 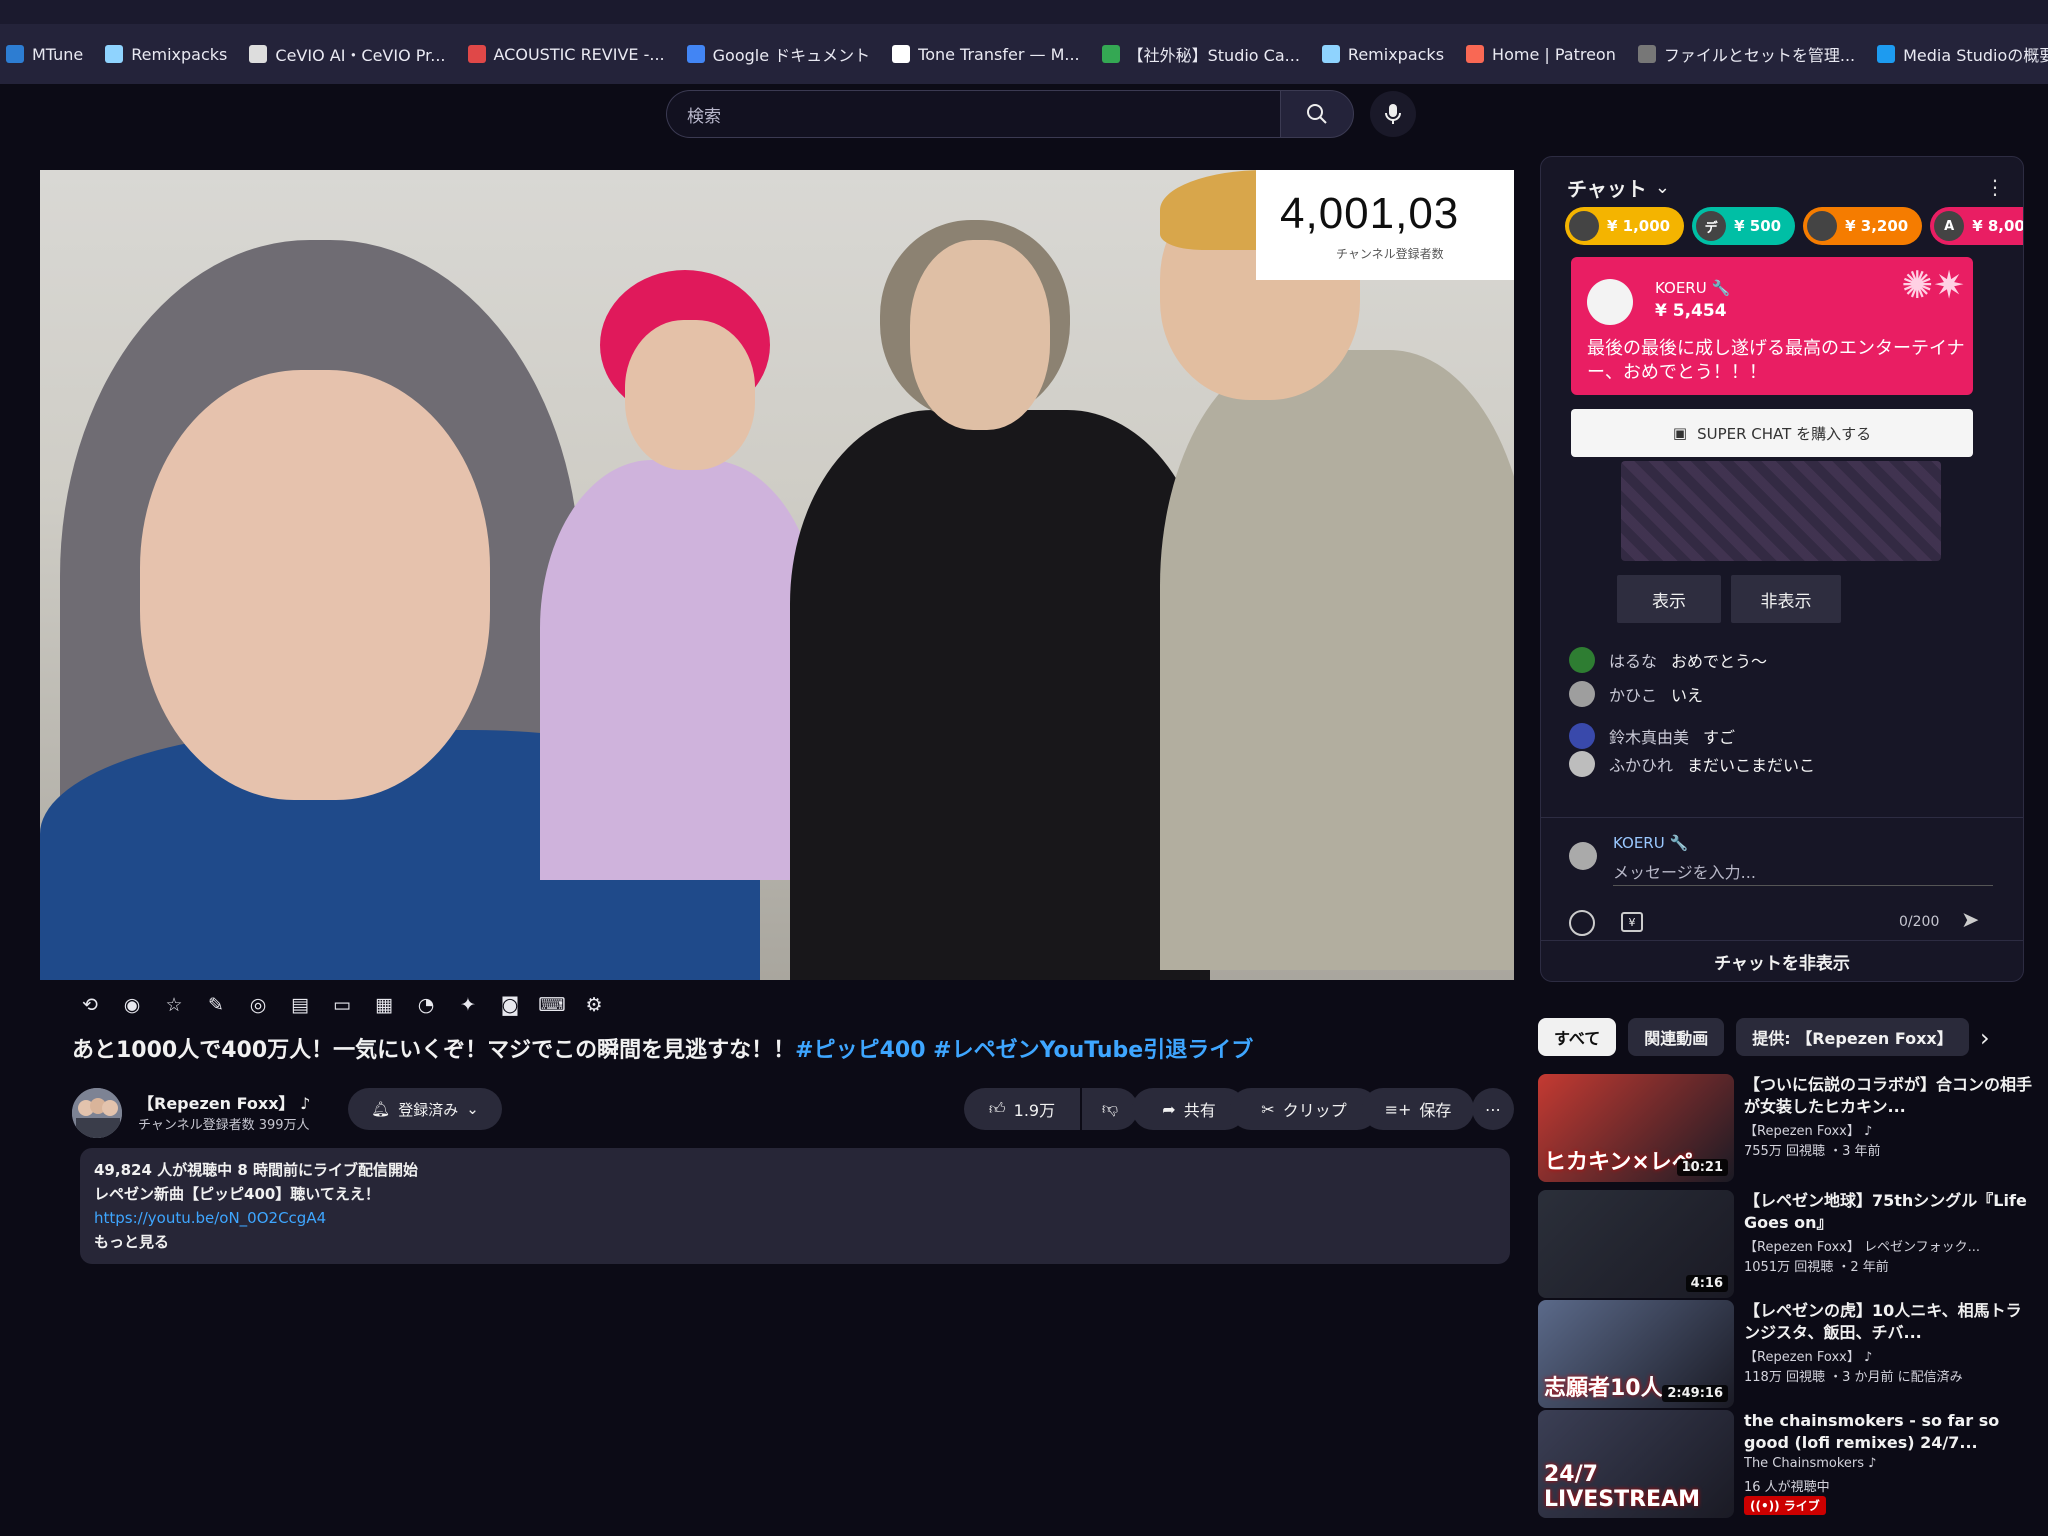 I want to click on hide-chat-button: チャットを非表示, so click(x=1782, y=961).